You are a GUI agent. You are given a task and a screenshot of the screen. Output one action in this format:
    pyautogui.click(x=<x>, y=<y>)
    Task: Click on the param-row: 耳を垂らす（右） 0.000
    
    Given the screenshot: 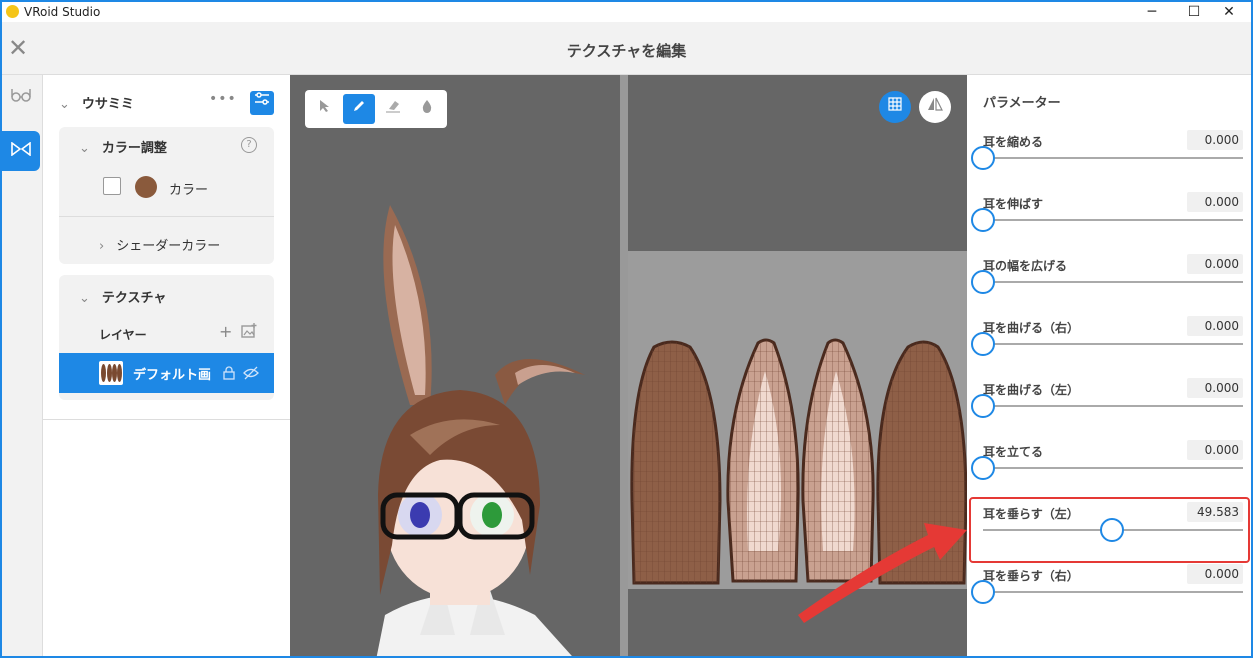 What is the action you would take?
    pyautogui.click(x=1109, y=596)
    